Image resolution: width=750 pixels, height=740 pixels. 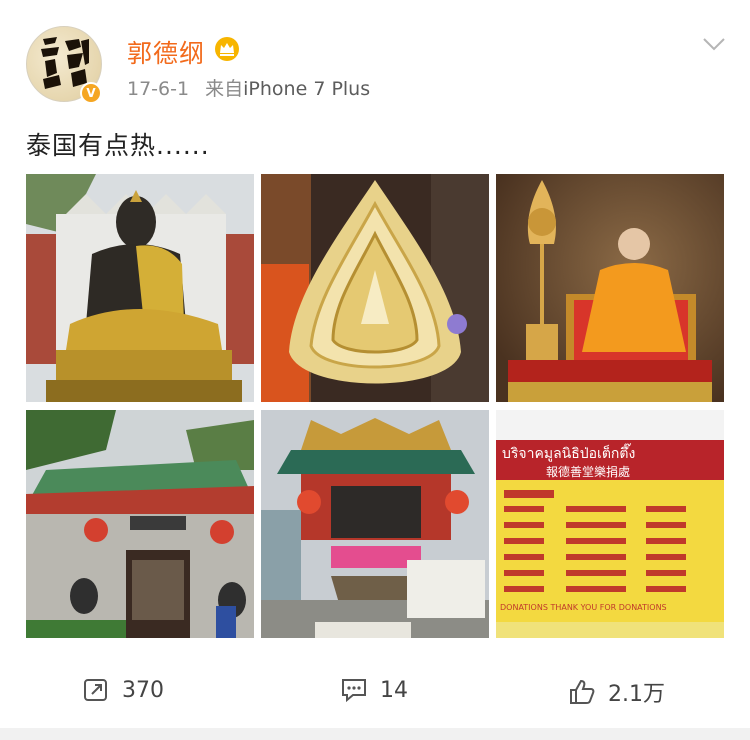 I want to click on action-bar: 370 14 2.1万, so click(x=375, y=693).